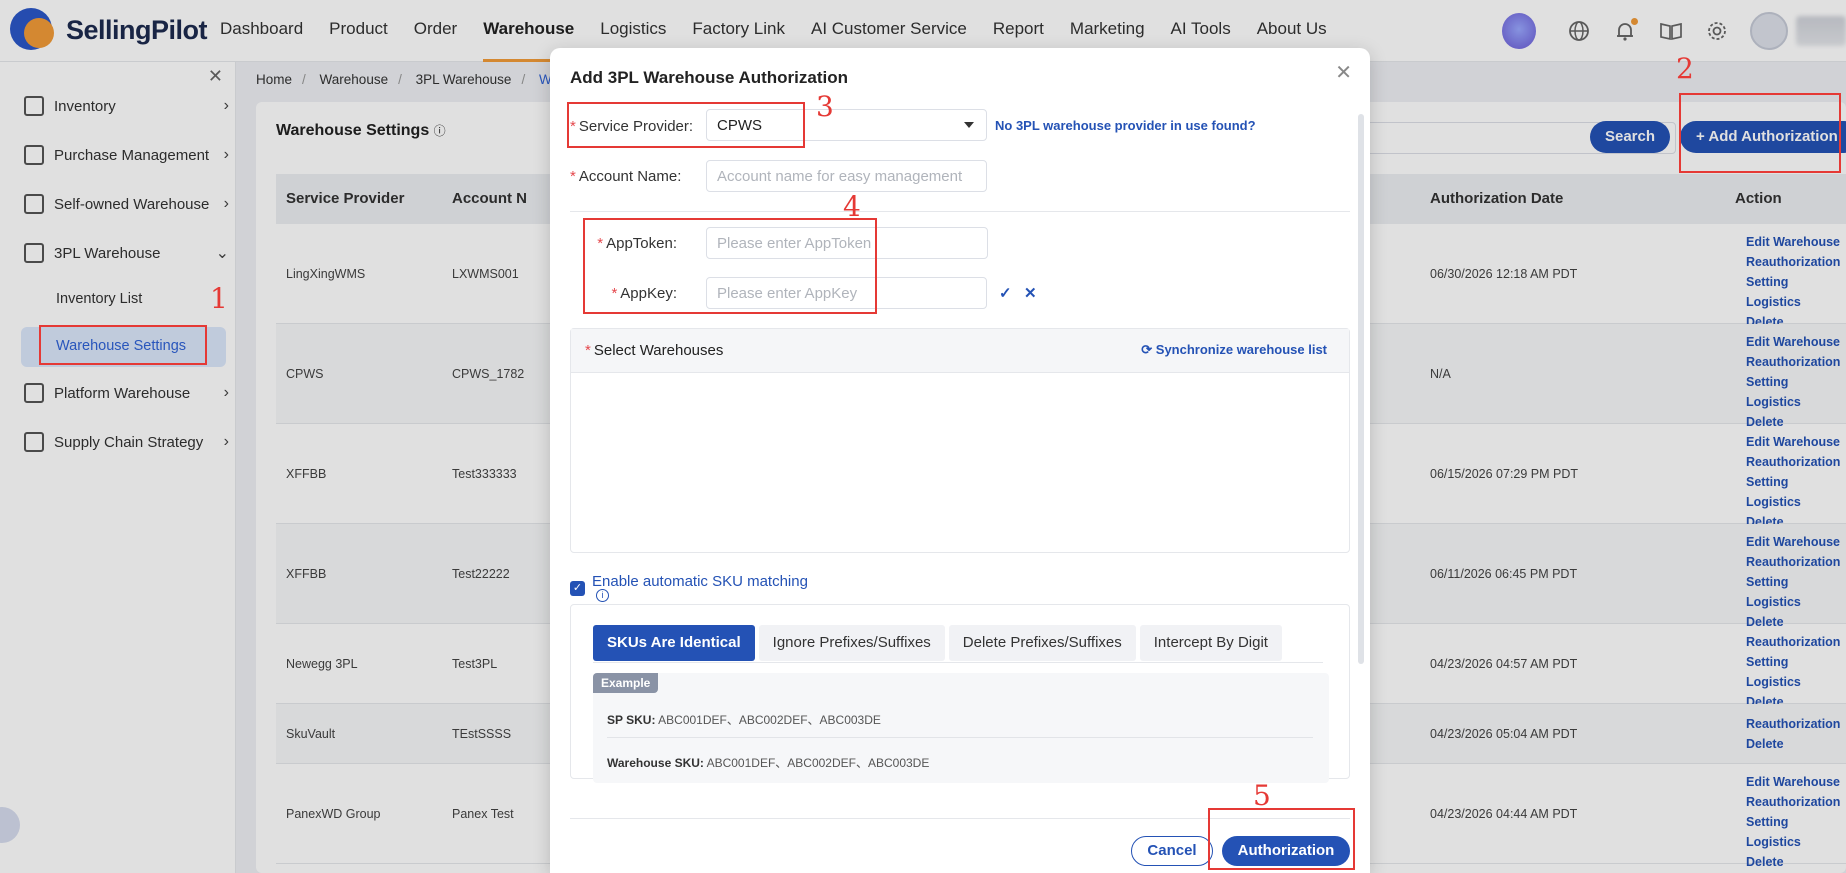  I want to click on check-icon: ✓, so click(1005, 293).